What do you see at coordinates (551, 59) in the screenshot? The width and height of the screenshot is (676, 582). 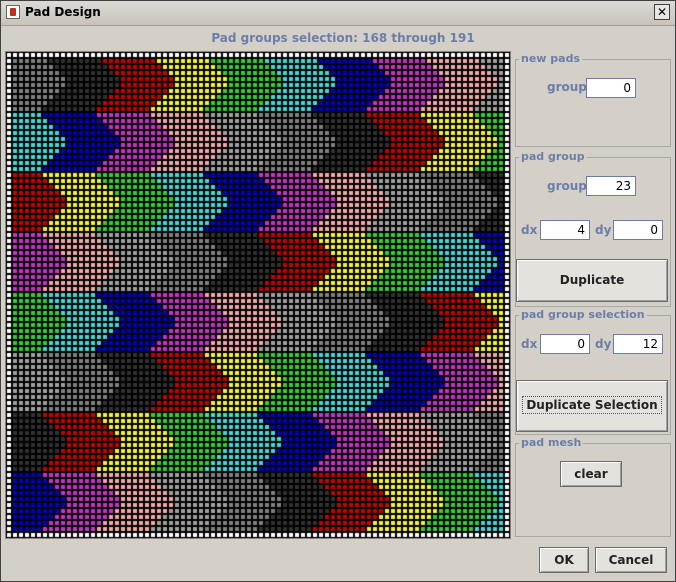 I see `new-pads-title: new pads` at bounding box center [551, 59].